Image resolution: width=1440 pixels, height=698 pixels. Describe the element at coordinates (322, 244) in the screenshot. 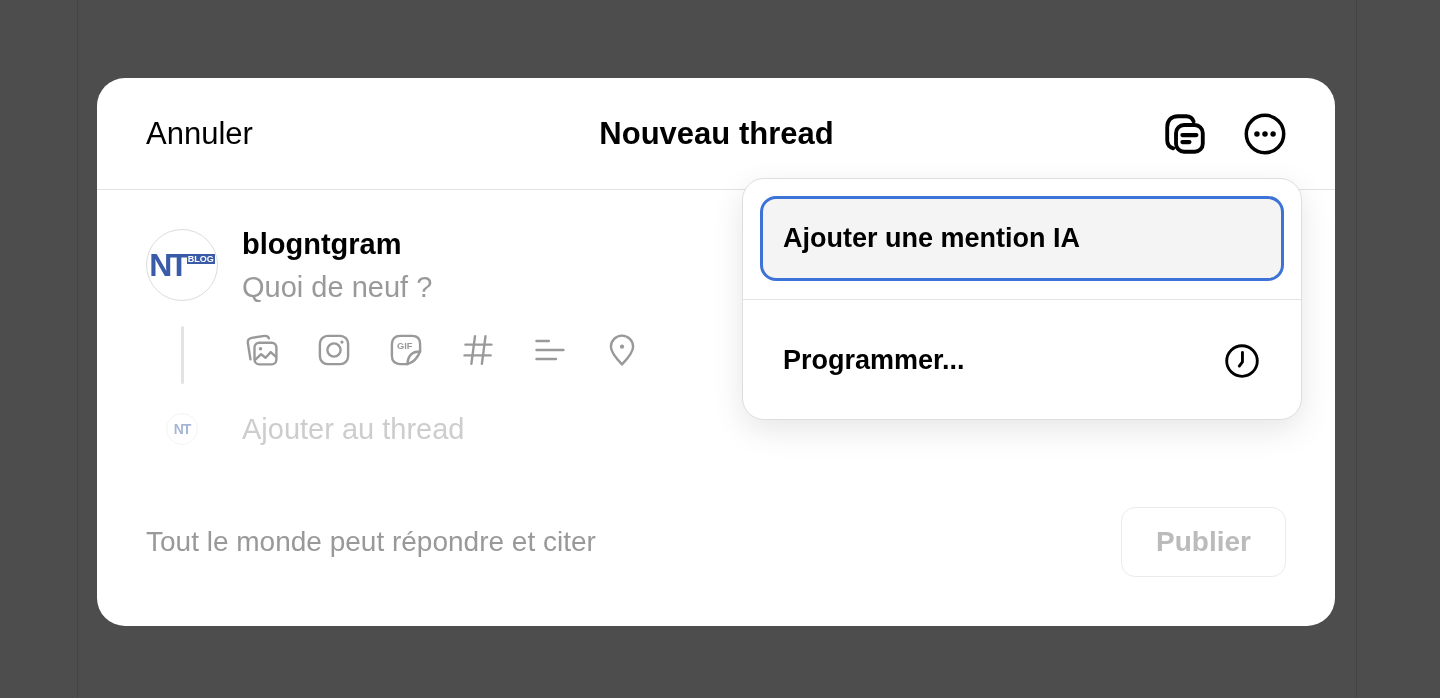

I see `username: blogntgram` at that location.